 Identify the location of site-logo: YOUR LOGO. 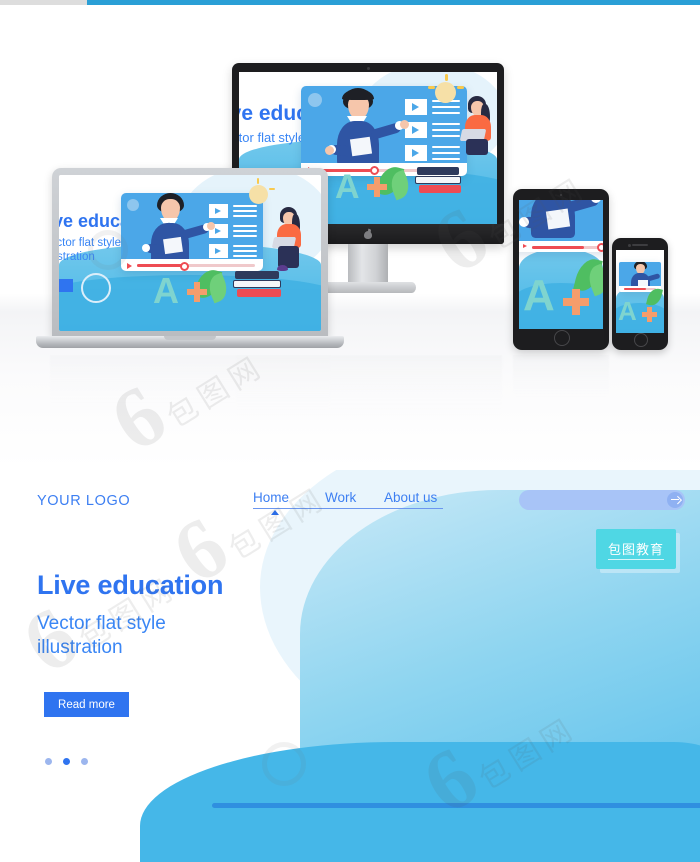
(83, 501).